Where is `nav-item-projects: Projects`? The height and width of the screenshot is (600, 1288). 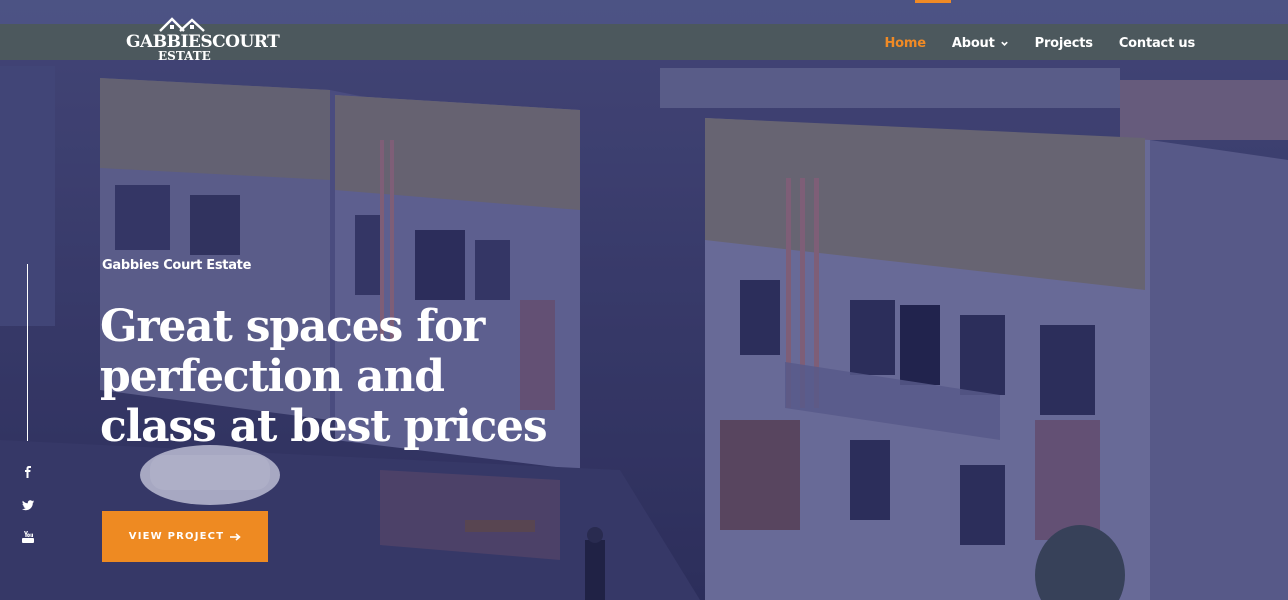
nav-item-projects: Projects is located at coordinates (1064, 43).